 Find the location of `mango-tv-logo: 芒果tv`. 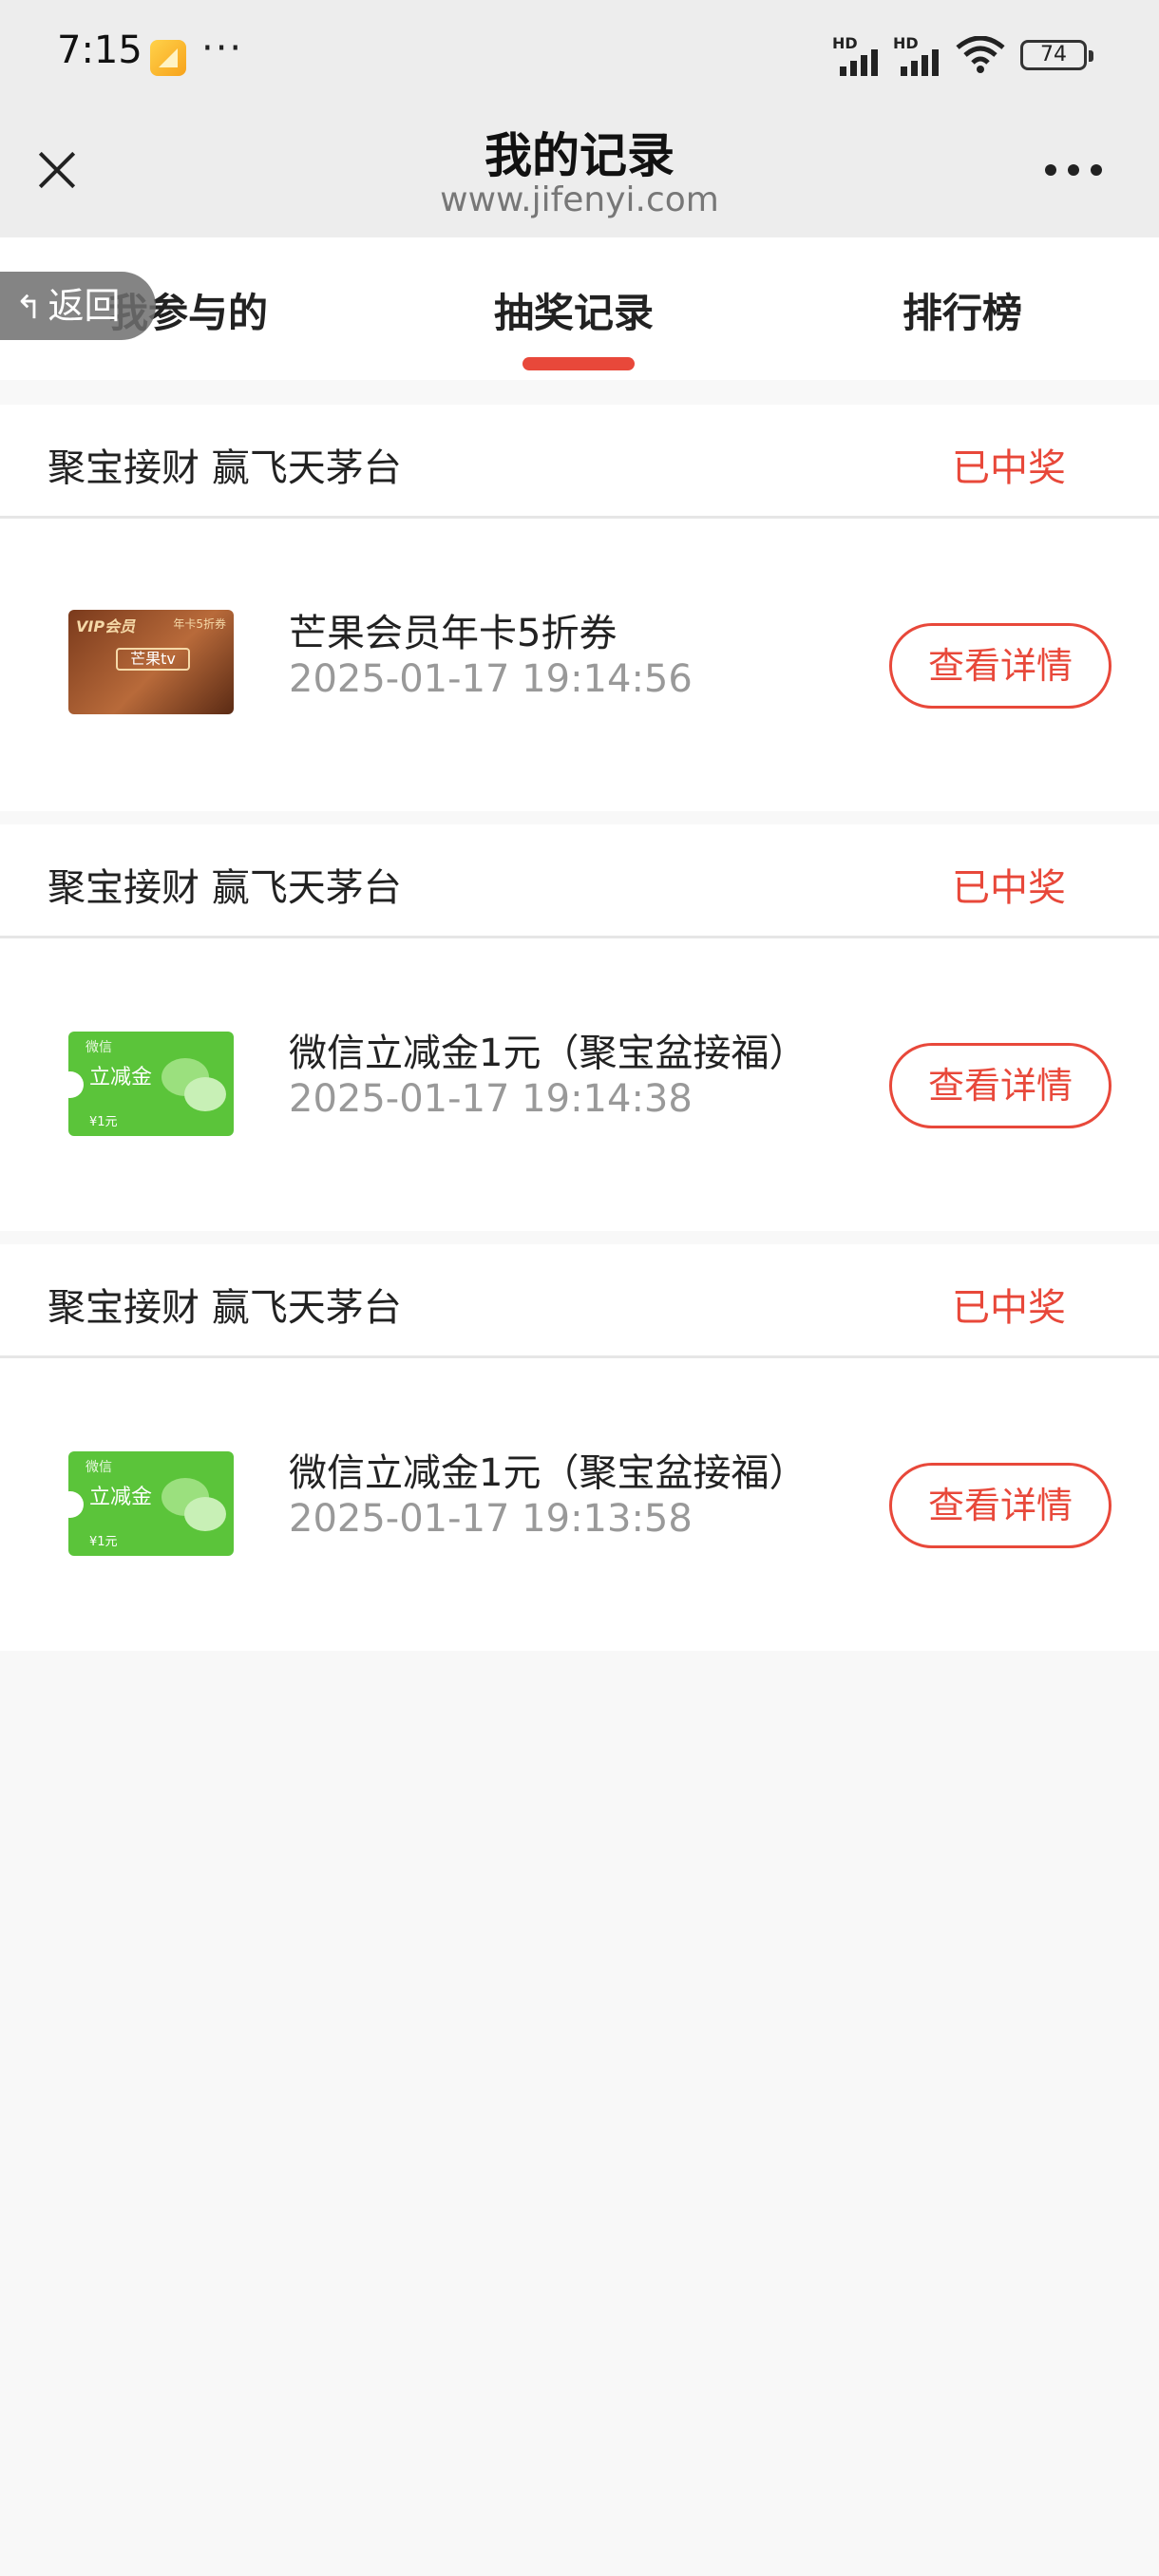

mango-tv-logo: 芒果tv is located at coordinates (153, 659).